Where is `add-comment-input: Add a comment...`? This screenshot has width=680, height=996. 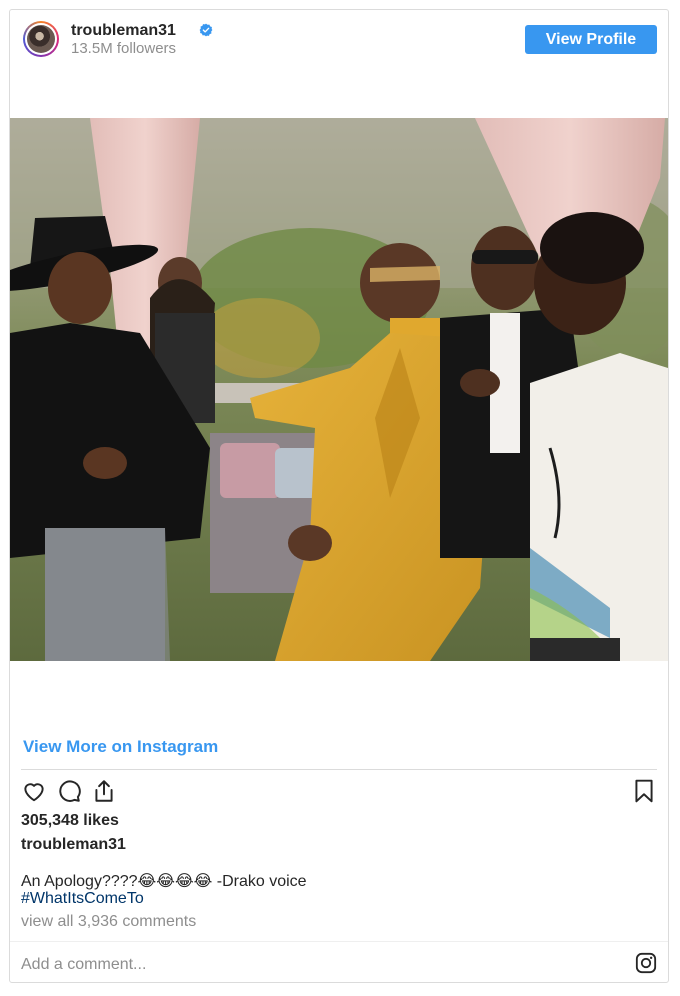
add-comment-input: Add a comment... is located at coordinates (83, 965).